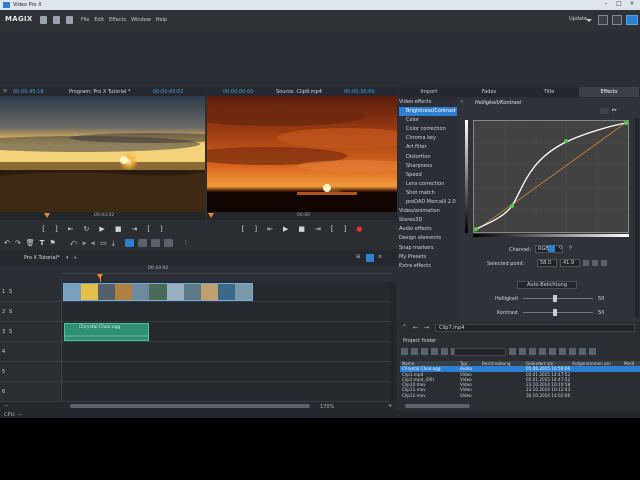  Describe the element at coordinates (551, 248) in the screenshot. I see `channel-rgb-icon` at that location.